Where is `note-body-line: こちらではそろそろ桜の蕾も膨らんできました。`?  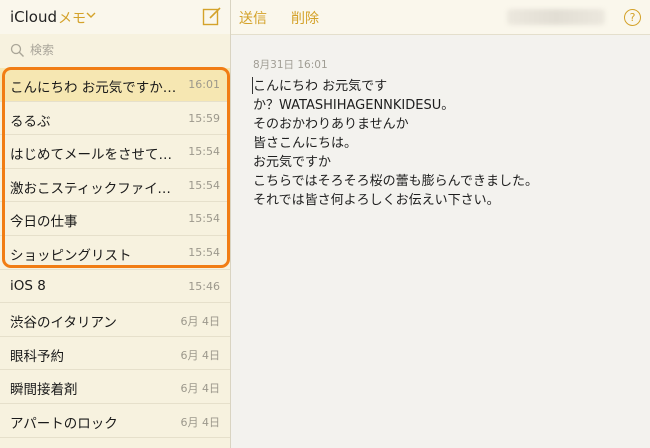
note-body-line: こちらではそろそろ桜の蕾も膨らんできました。 is located at coordinates (395, 181).